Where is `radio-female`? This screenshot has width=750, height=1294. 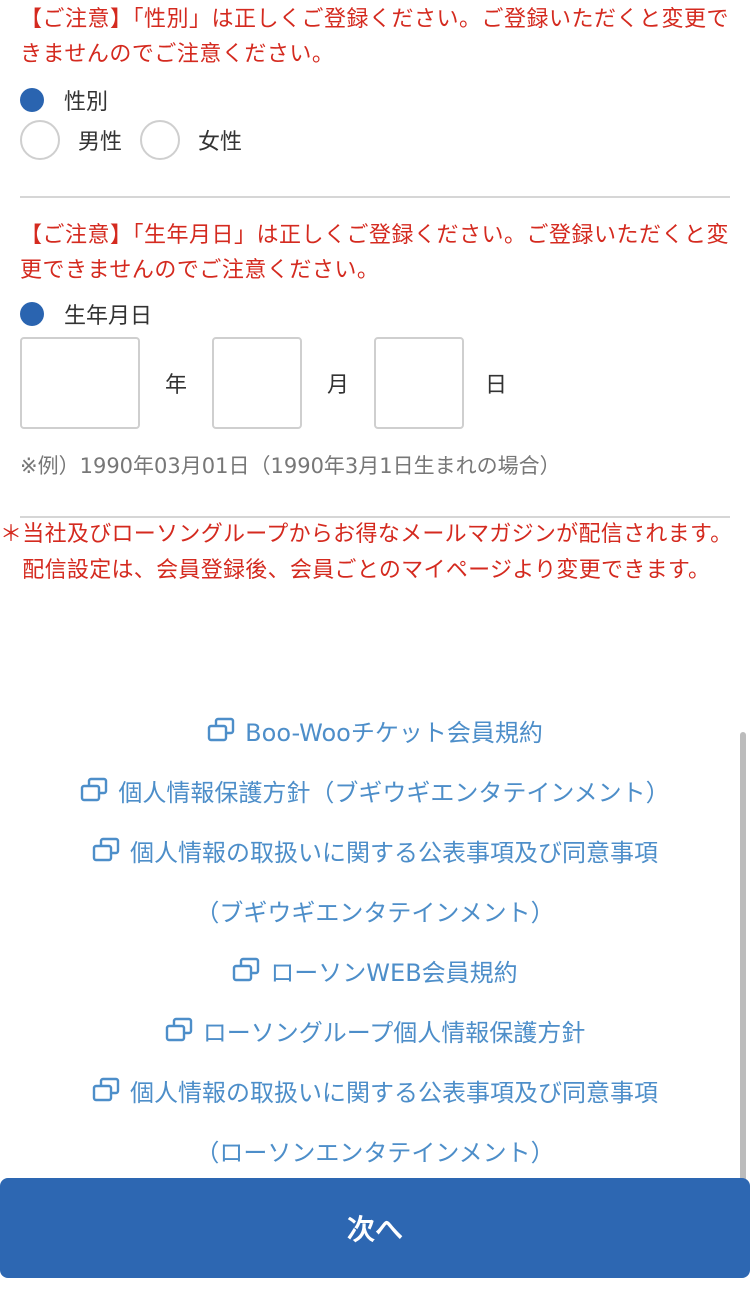 radio-female is located at coordinates (160, 140).